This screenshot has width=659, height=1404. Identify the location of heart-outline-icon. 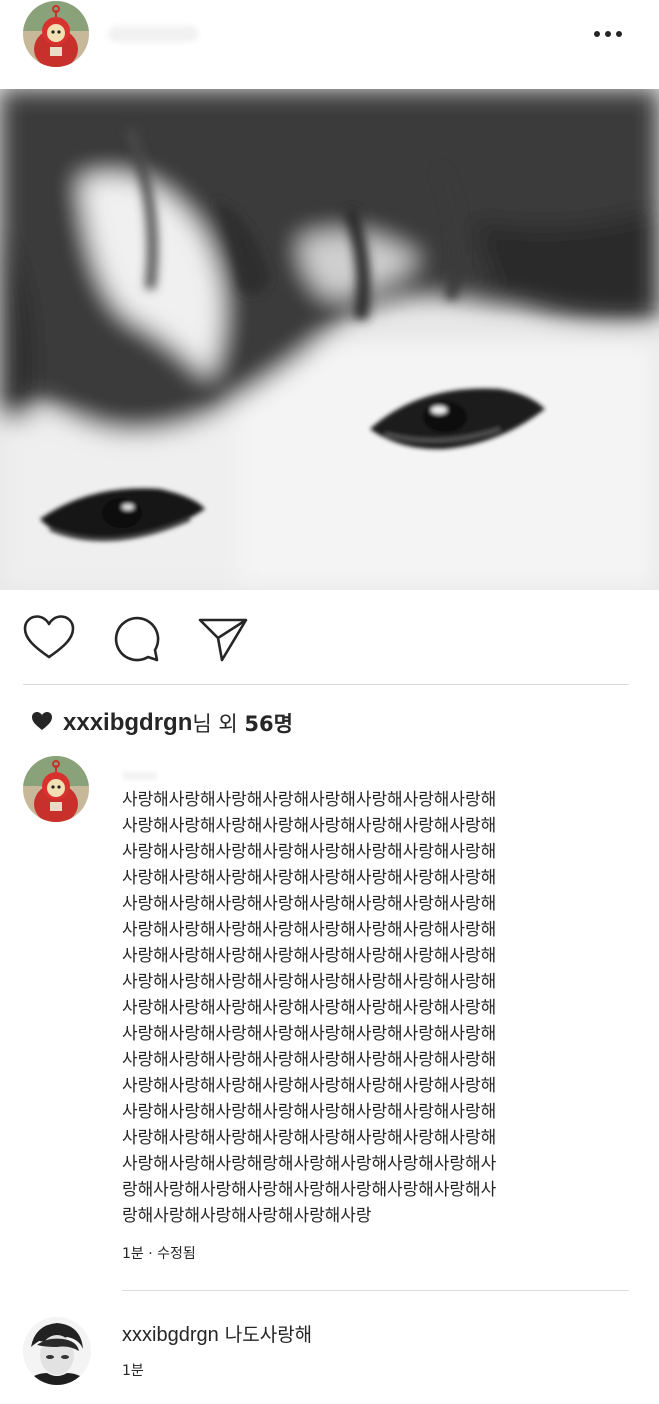
(49, 640).